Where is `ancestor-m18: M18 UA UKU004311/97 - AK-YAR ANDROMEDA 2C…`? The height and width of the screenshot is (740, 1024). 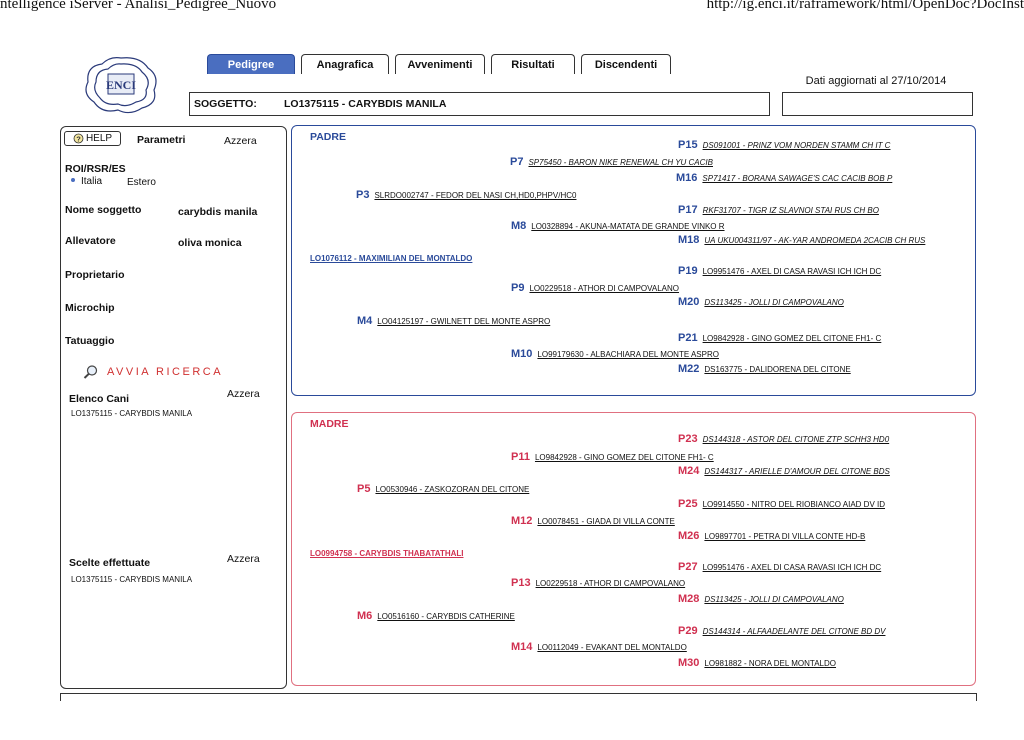 ancestor-m18: M18 UA UKU004311/97 - AK-YAR ANDROMEDA 2C… is located at coordinates (801, 240).